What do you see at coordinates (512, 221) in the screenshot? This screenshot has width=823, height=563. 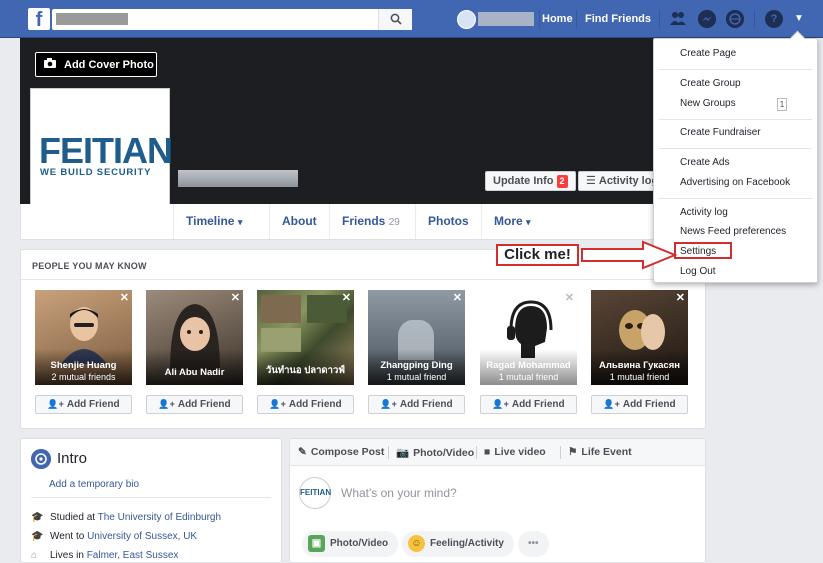 I see `tab-more: More ▾` at bounding box center [512, 221].